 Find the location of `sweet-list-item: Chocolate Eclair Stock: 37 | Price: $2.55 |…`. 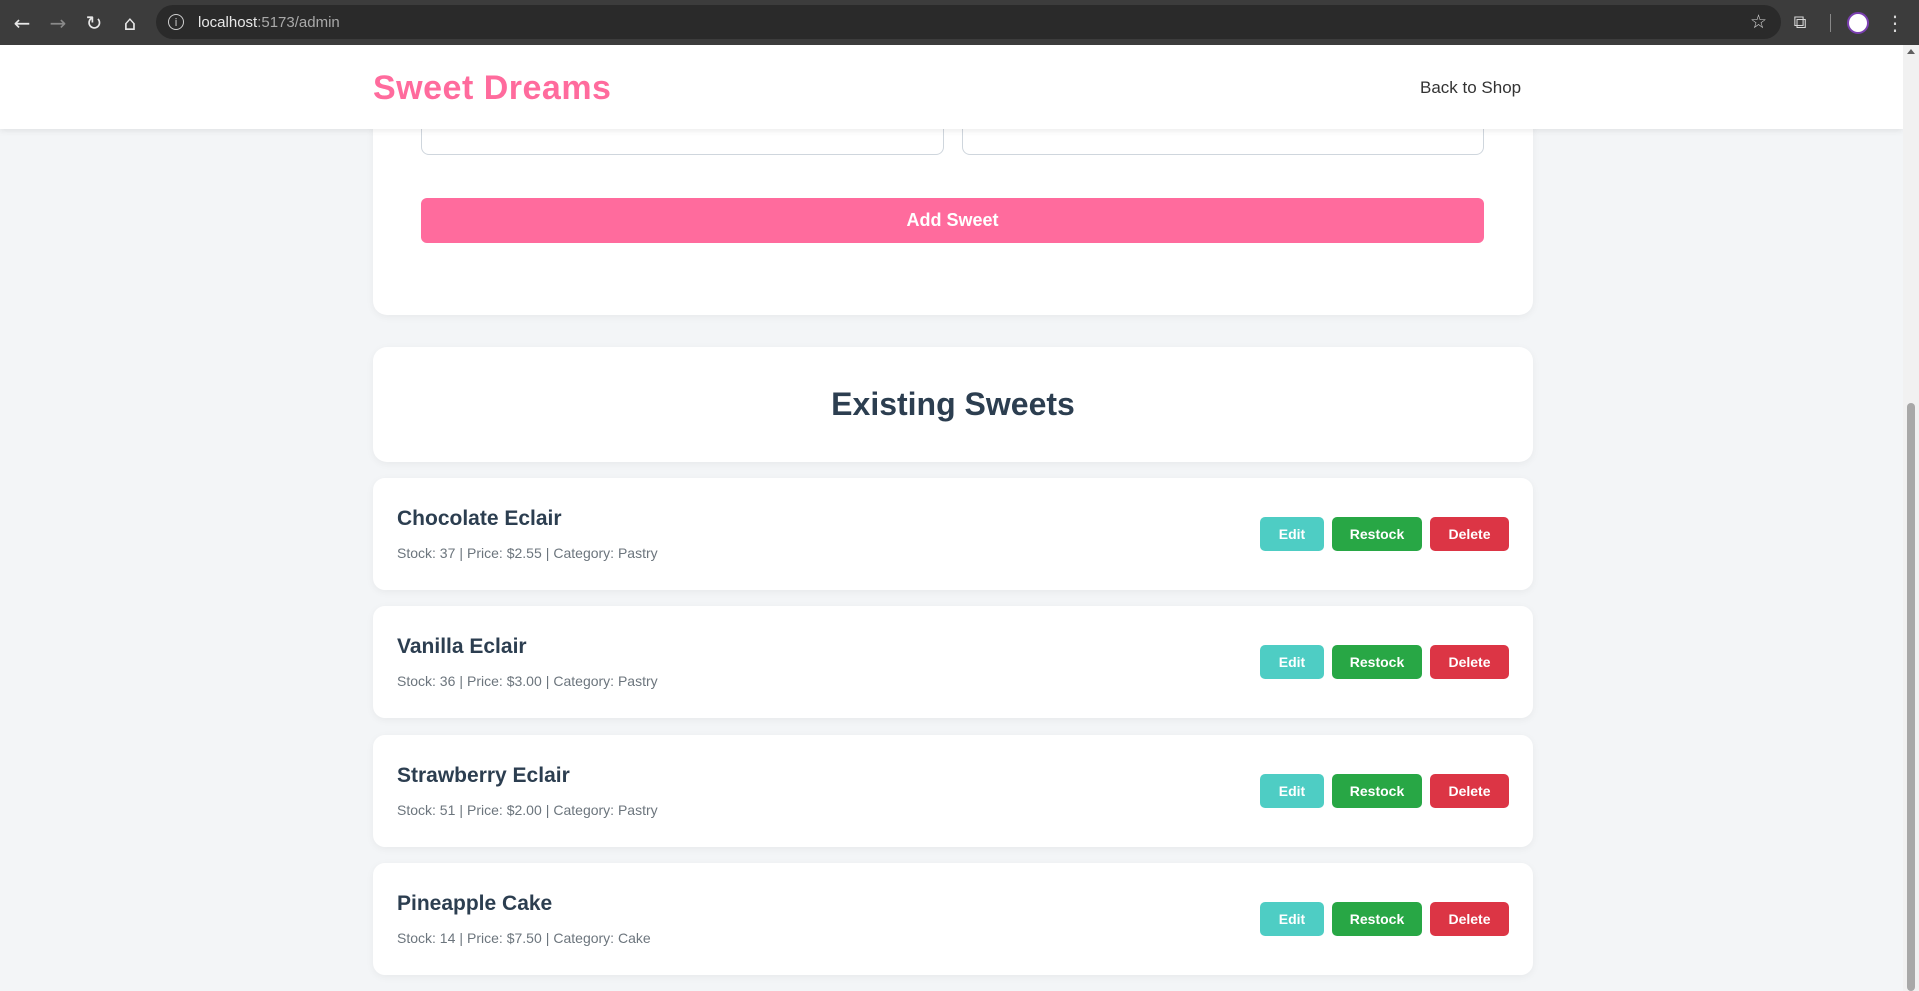

sweet-list-item: Chocolate Eclair Stock: 37 | Price: $2.55 |… is located at coordinates (953, 534).